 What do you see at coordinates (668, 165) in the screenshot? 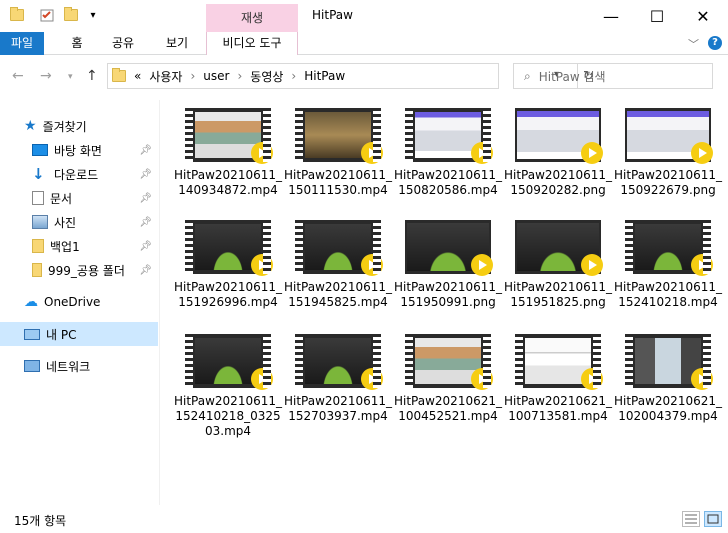
I see `file-item: HitPaw20210611_150922679.png` at bounding box center [668, 165].